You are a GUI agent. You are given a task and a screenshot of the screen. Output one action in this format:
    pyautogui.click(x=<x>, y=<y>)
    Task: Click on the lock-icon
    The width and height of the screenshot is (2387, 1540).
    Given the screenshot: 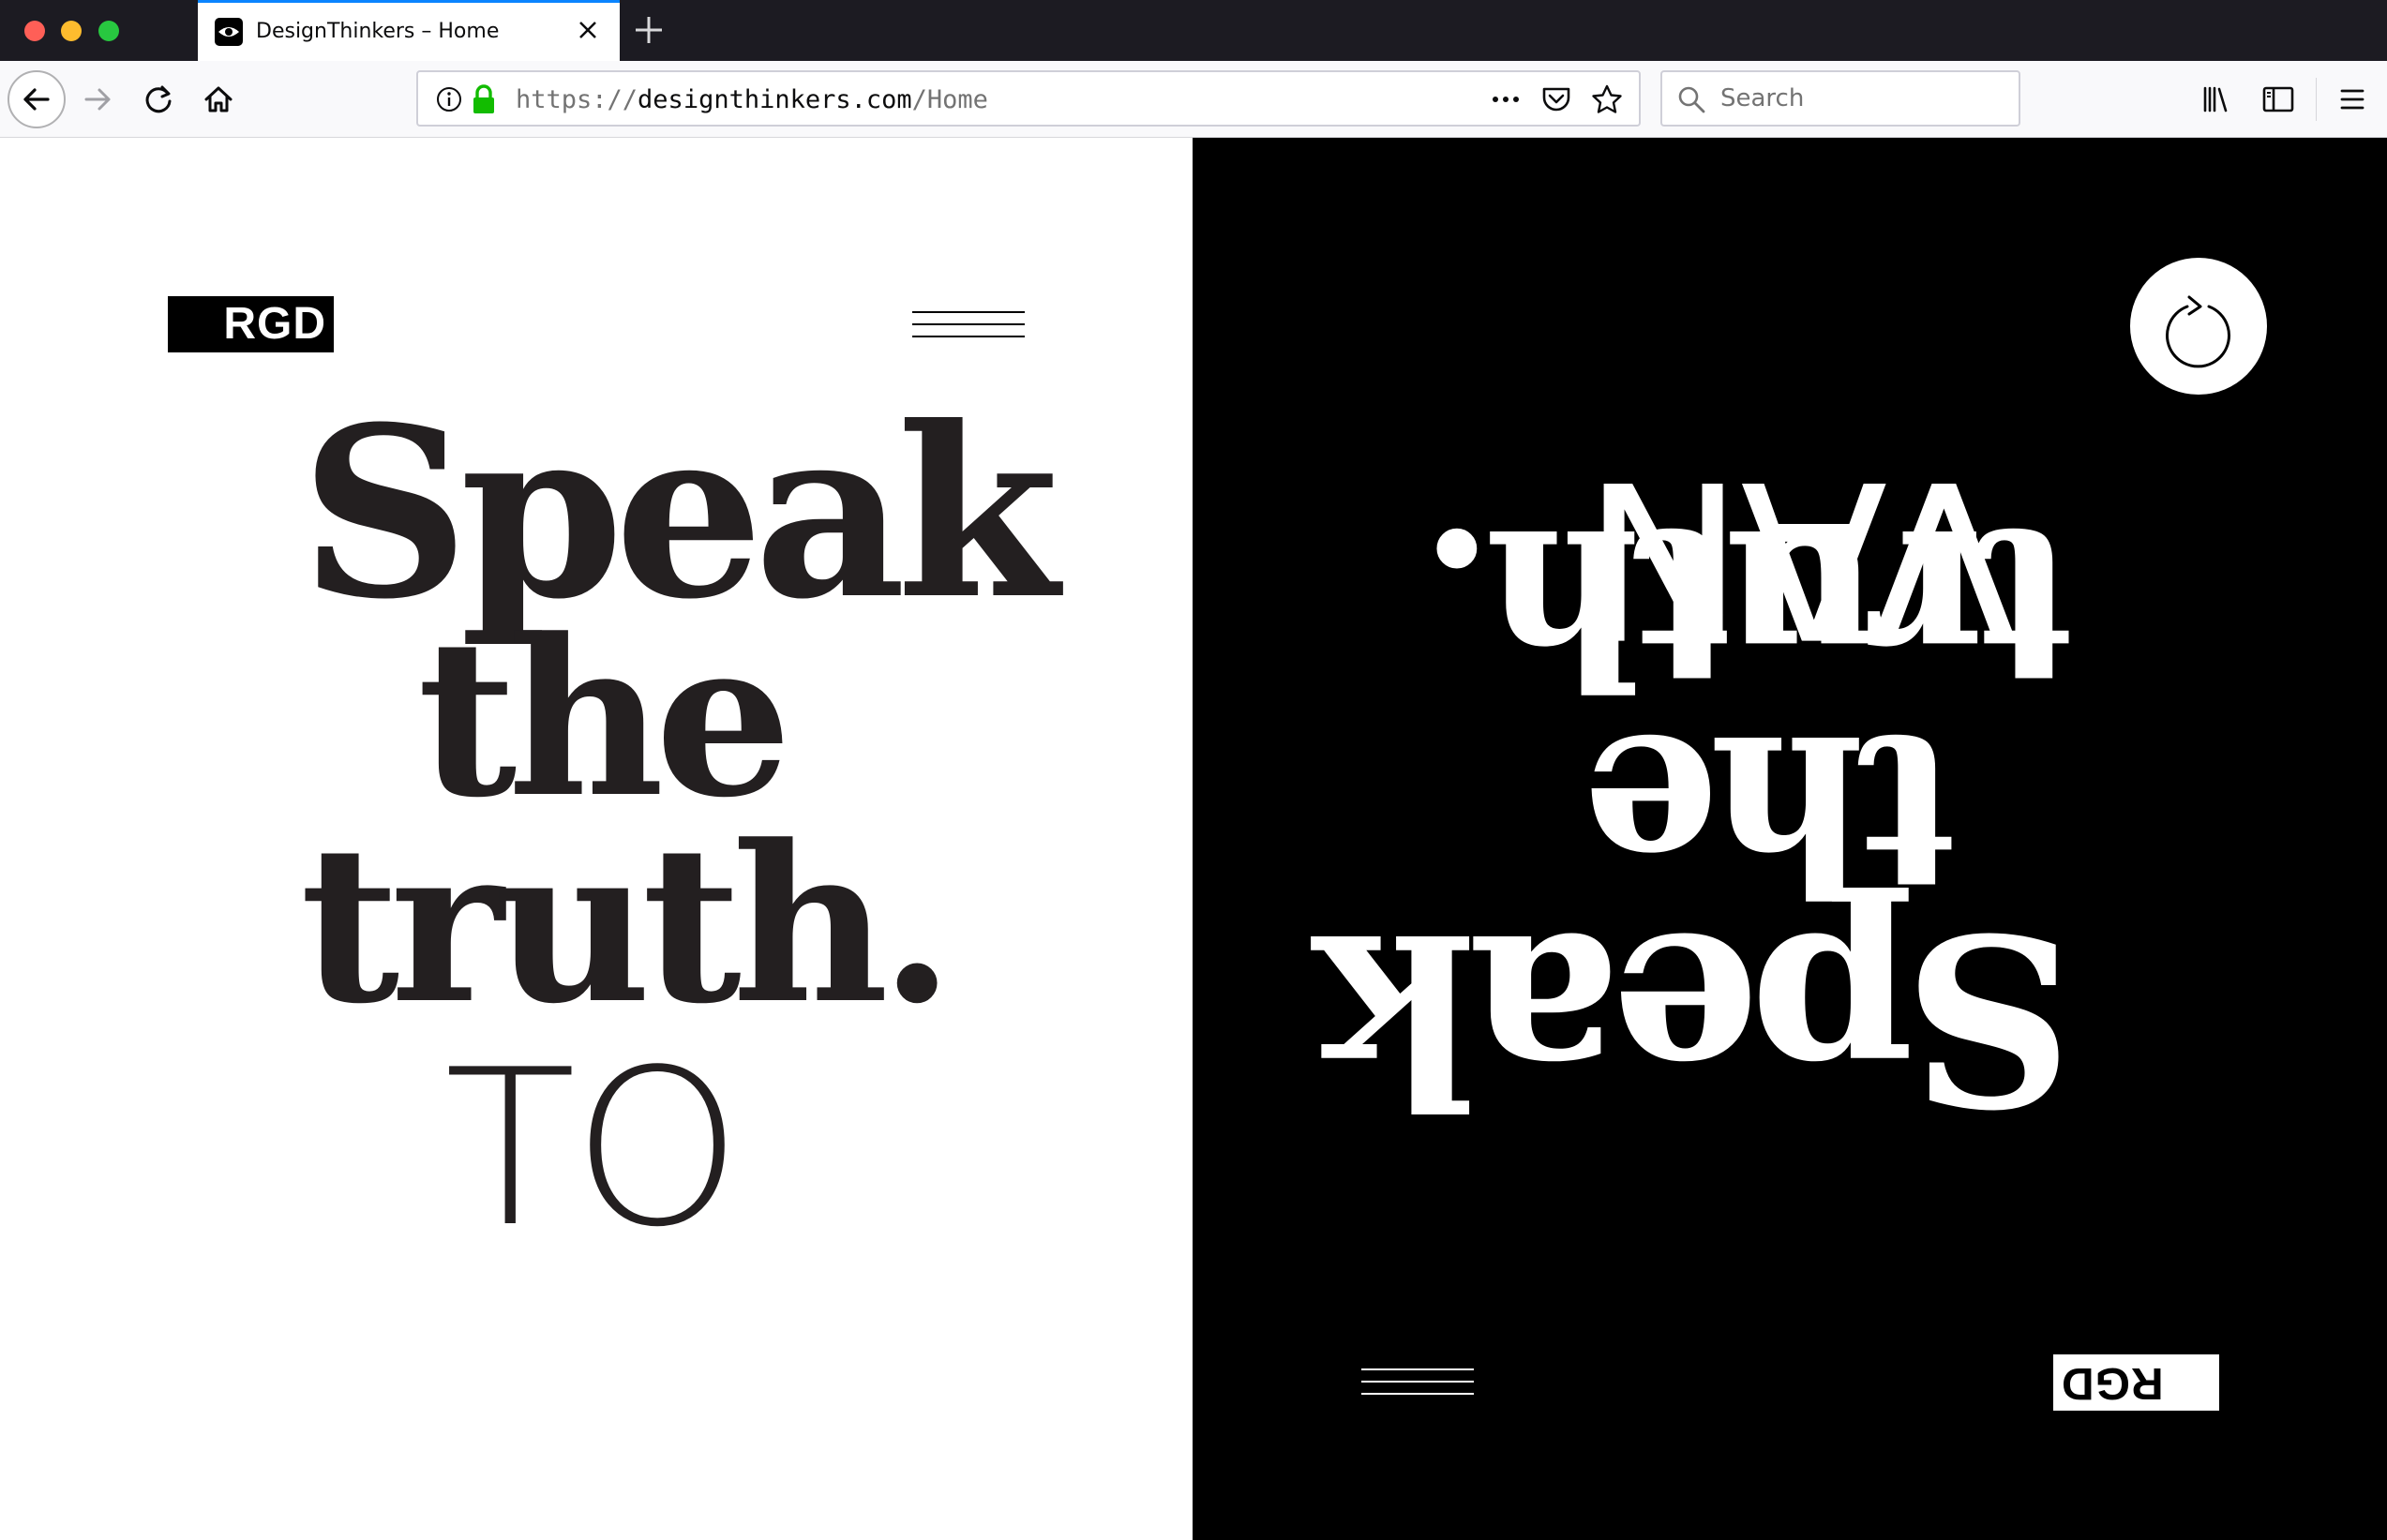 What is the action you would take?
    pyautogui.click(x=484, y=99)
    